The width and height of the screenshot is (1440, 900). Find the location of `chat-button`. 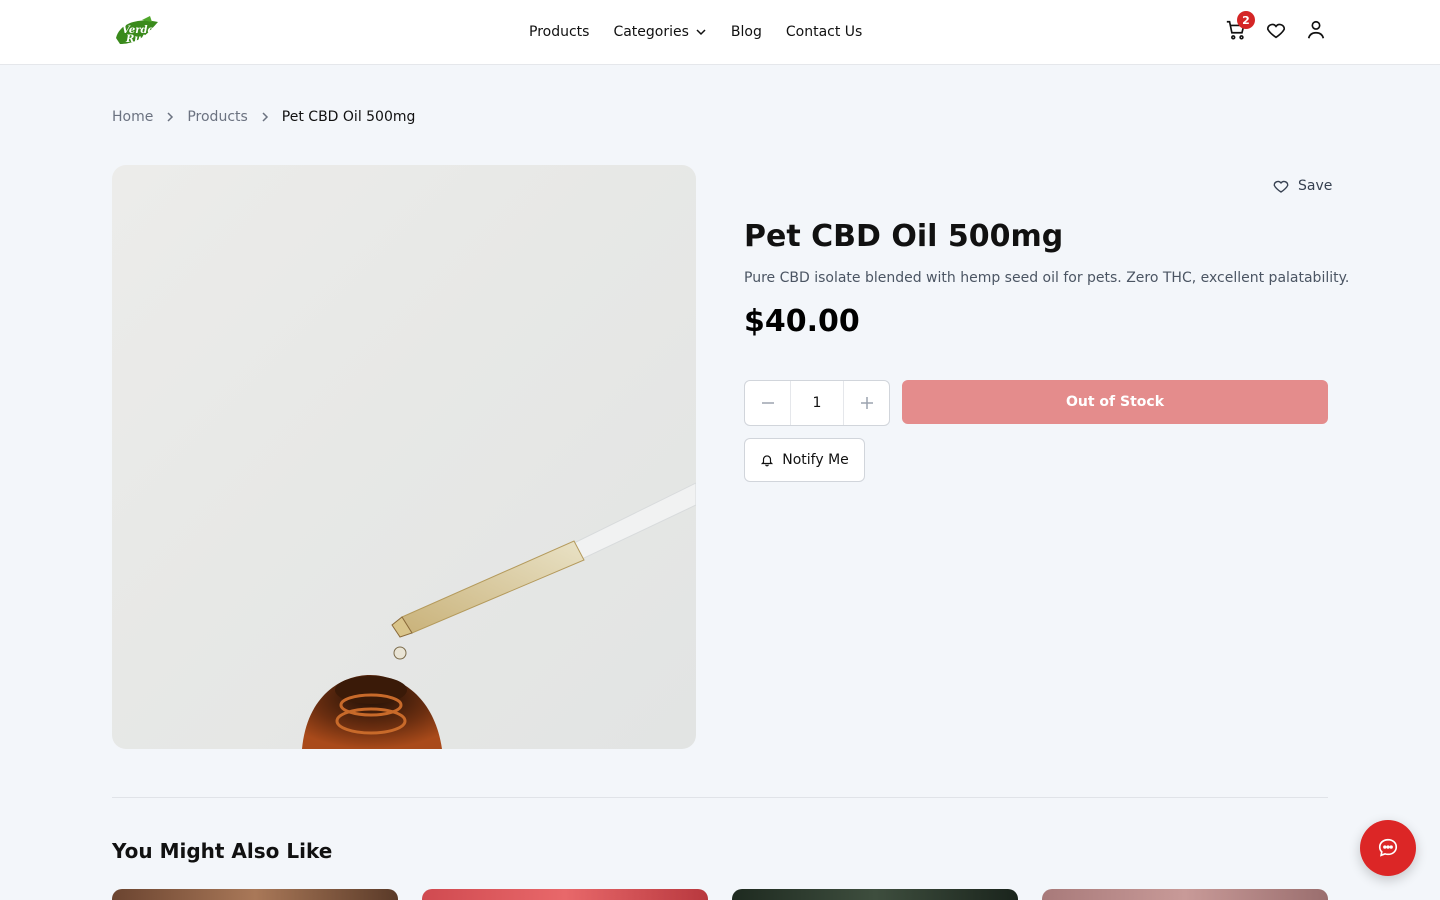

chat-button is located at coordinates (1388, 848).